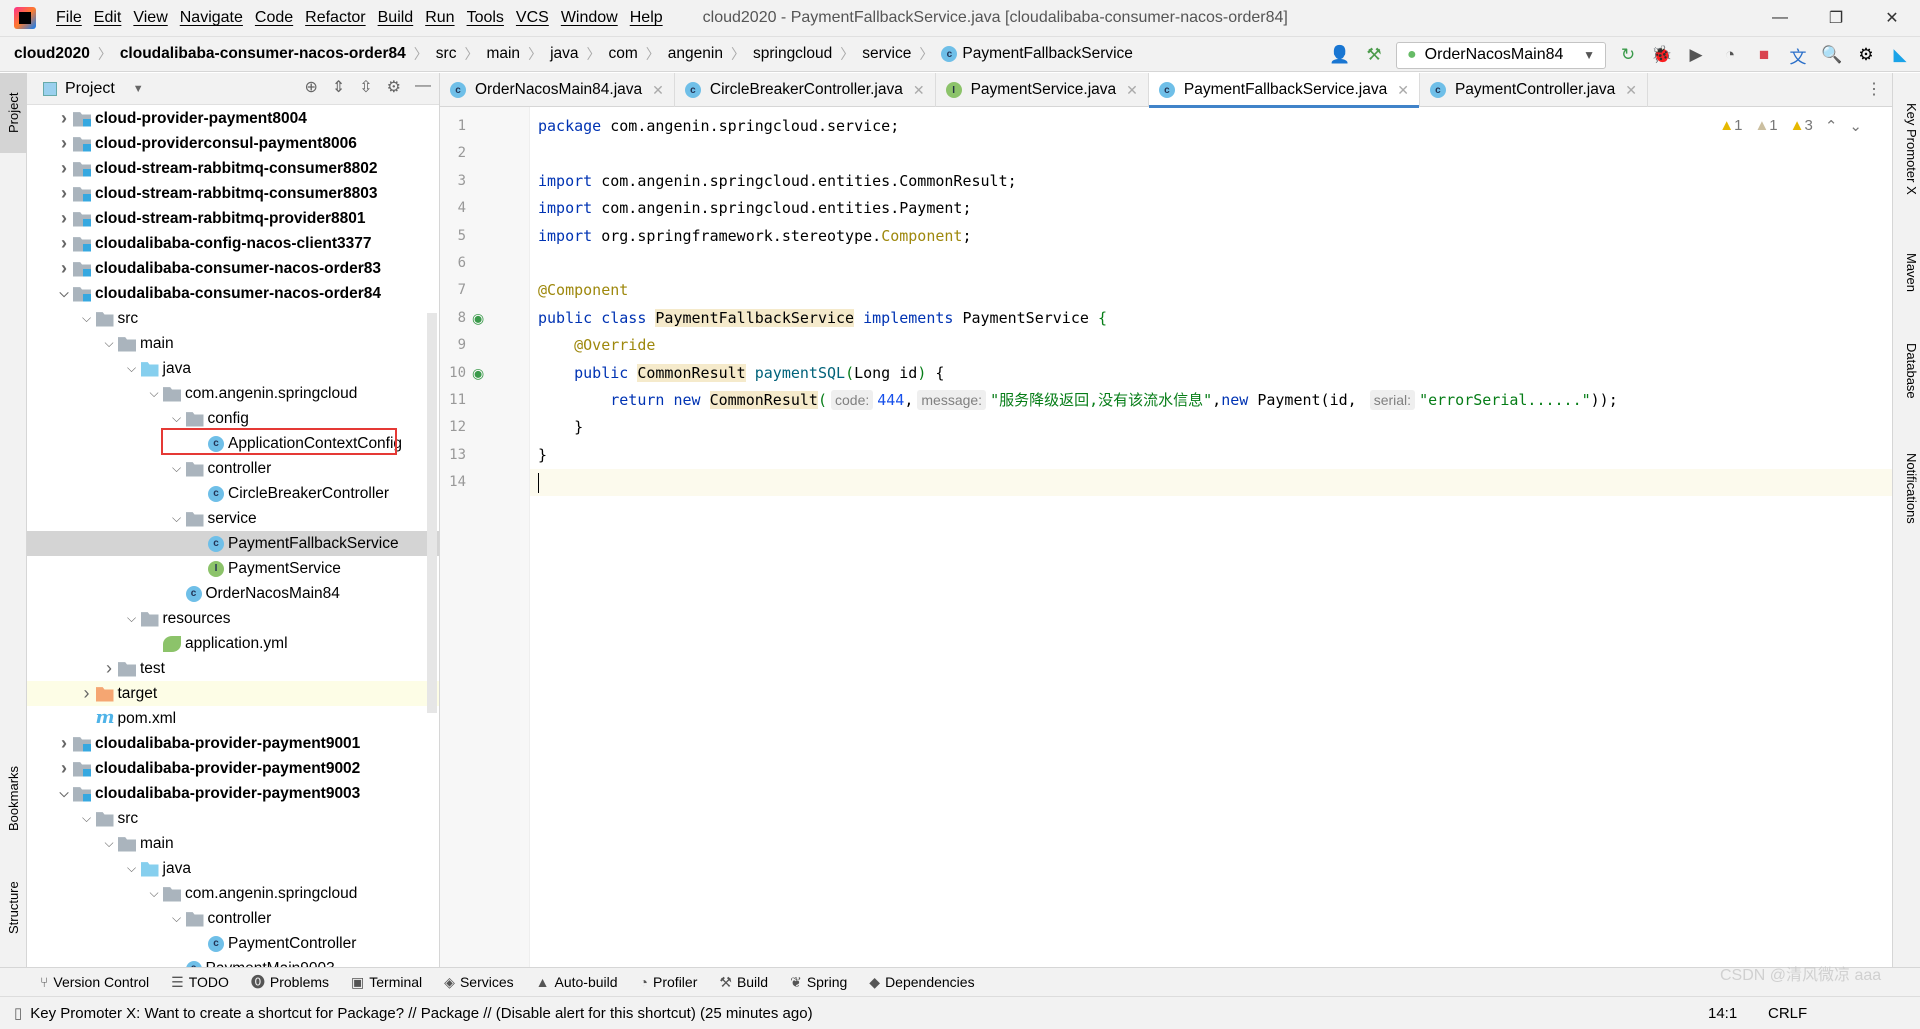  I want to click on menu-edit: Edit, so click(108, 18).